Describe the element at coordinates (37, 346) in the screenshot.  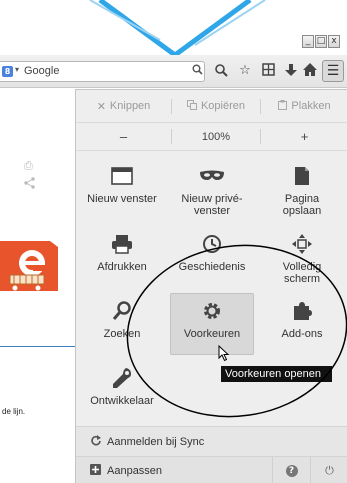
I see `divider-line` at that location.